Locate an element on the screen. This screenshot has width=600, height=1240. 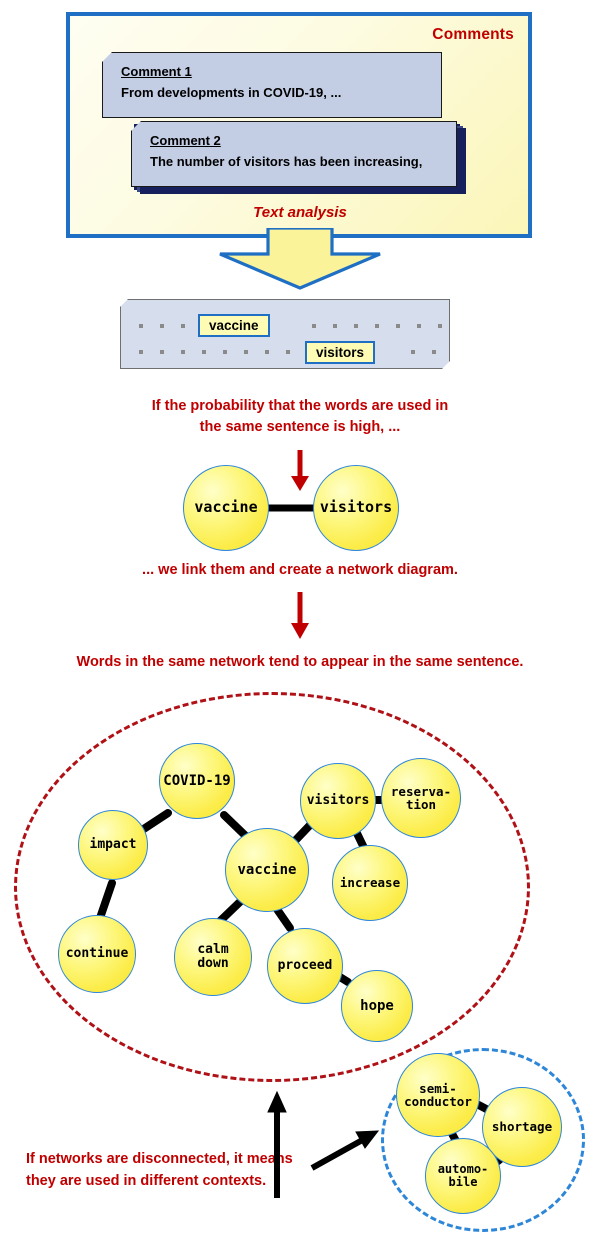
node-label: COVID-19 is located at coordinates (197, 780).